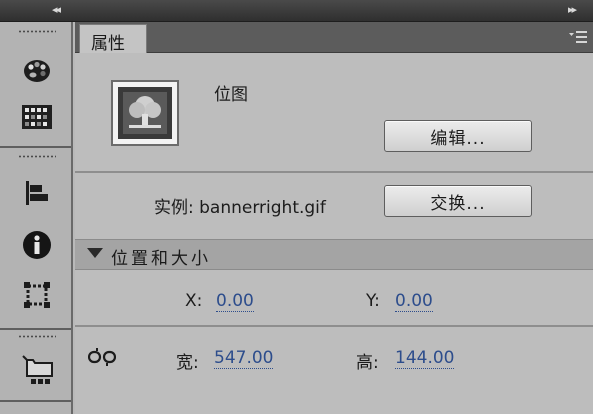 This screenshot has width=593, height=414. What do you see at coordinates (334, 254) in the screenshot?
I see `position-size-section-header: 位置和大小` at bounding box center [334, 254].